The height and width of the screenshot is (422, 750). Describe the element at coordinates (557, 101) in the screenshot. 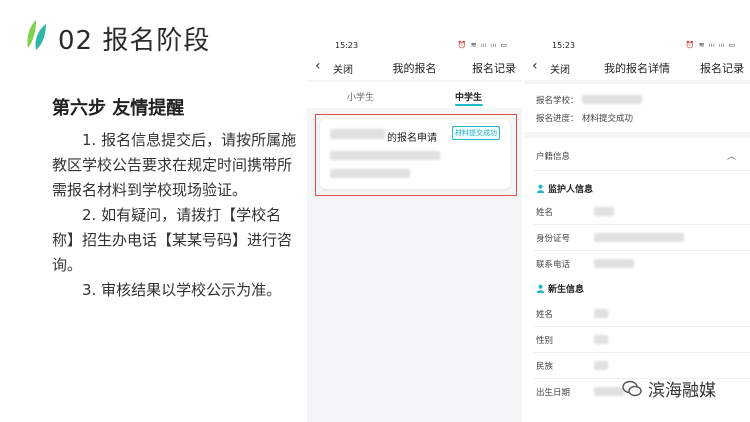

I see `school-label: 报名学校：` at that location.